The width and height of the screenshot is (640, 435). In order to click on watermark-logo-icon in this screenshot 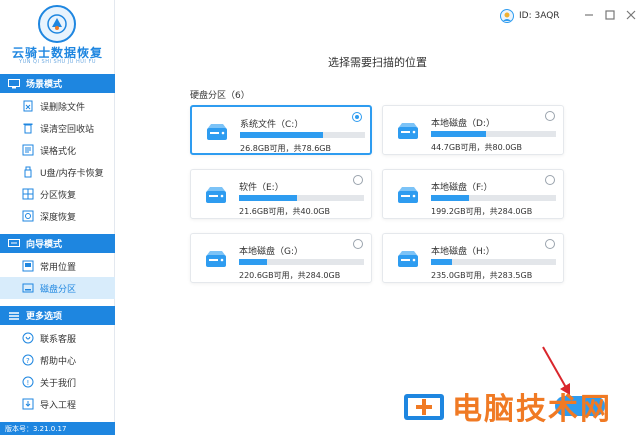, I will do `click(424, 407)`.